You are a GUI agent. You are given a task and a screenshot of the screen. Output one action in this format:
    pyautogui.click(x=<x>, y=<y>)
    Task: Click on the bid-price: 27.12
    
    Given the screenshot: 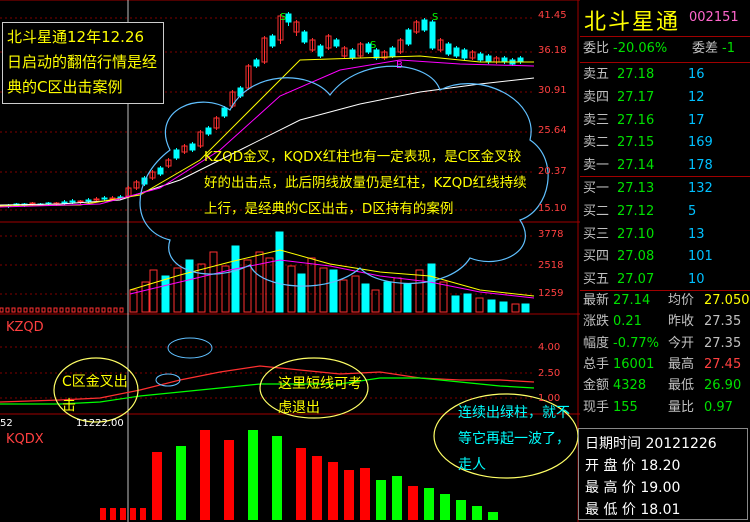 What is the action you would take?
    pyautogui.click(x=636, y=211)
    